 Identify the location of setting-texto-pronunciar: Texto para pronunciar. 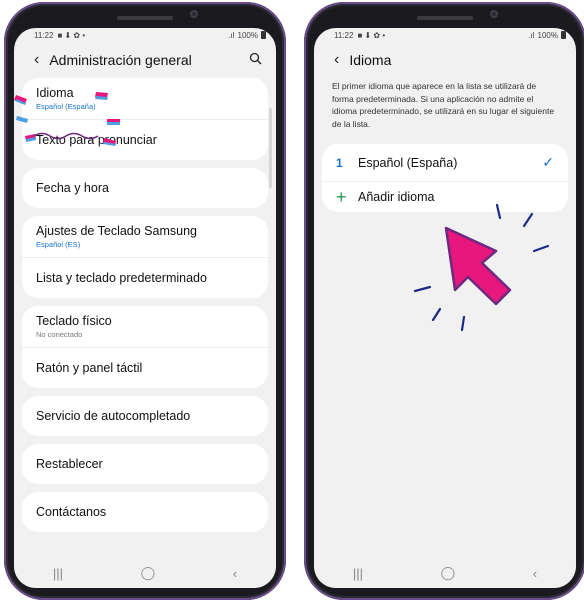
(145, 139).